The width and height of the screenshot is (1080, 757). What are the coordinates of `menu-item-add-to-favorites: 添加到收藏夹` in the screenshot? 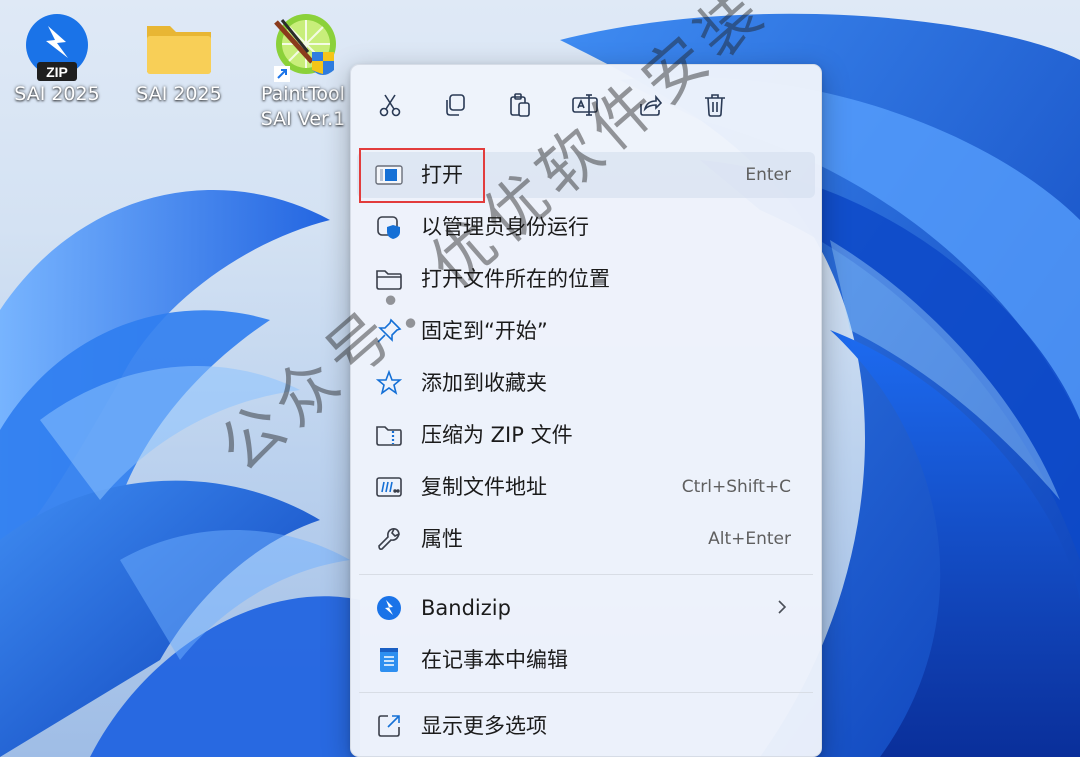 It's located at (586, 383).